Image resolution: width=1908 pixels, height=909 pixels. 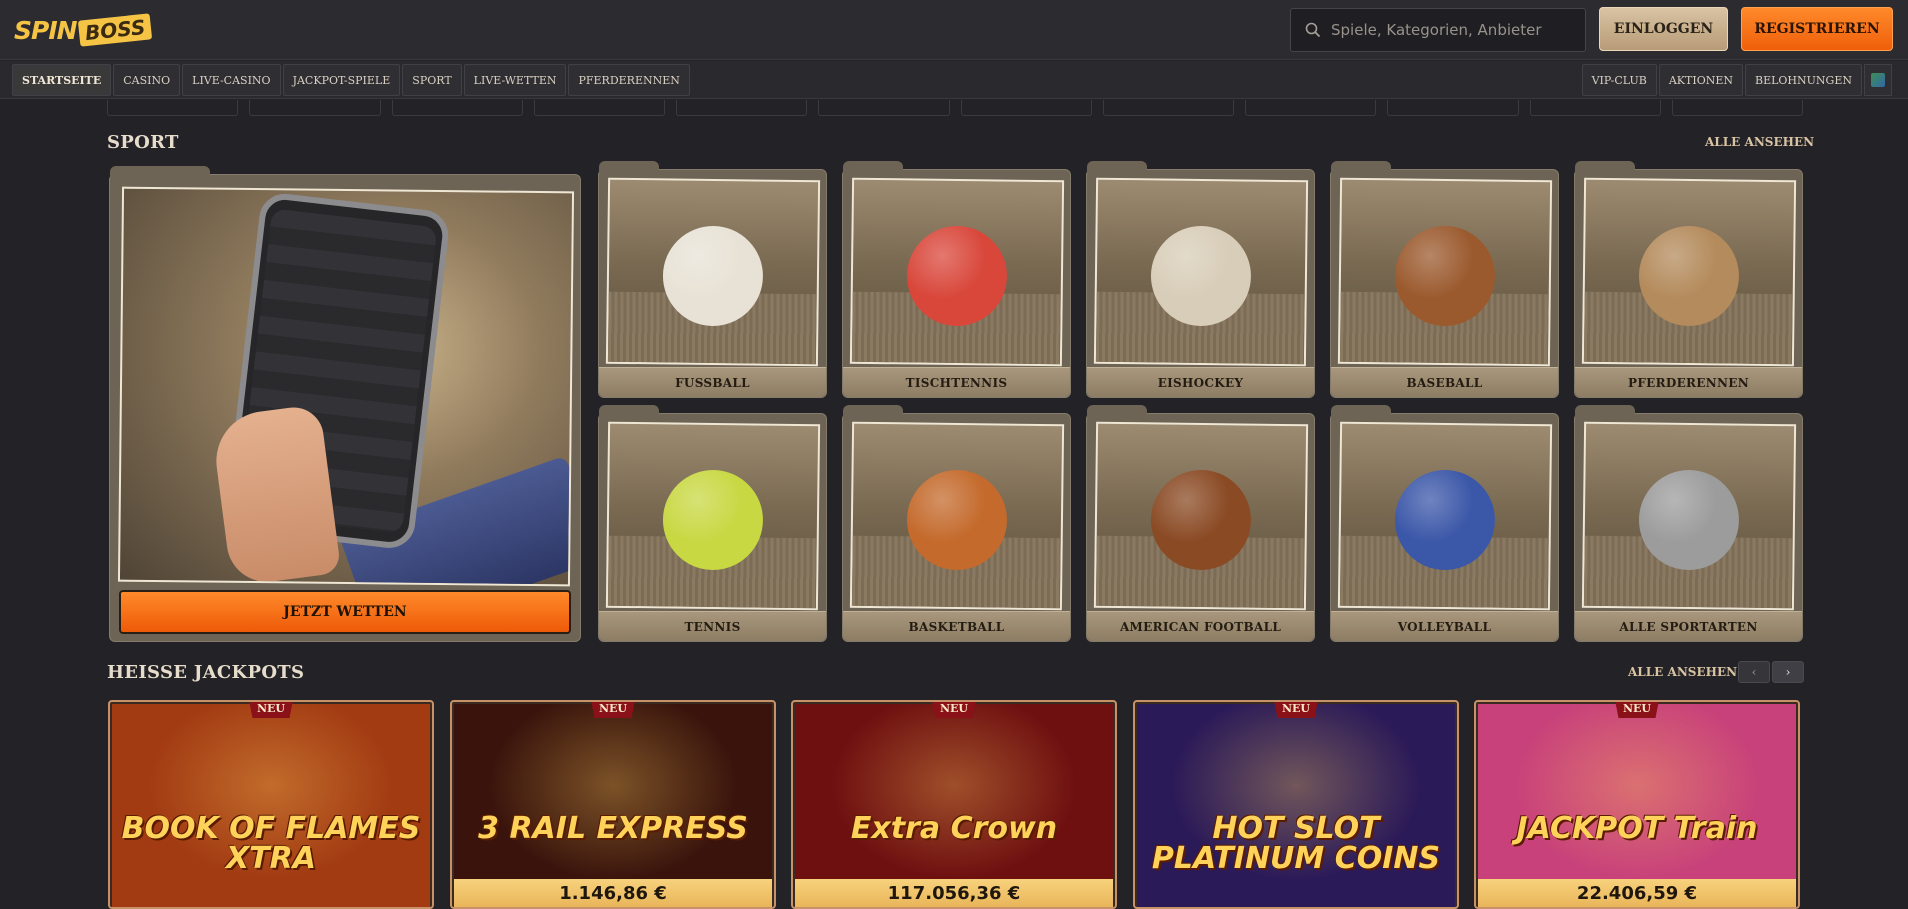 I want to click on sport-card: BASEBALL, so click(x=1444, y=279).